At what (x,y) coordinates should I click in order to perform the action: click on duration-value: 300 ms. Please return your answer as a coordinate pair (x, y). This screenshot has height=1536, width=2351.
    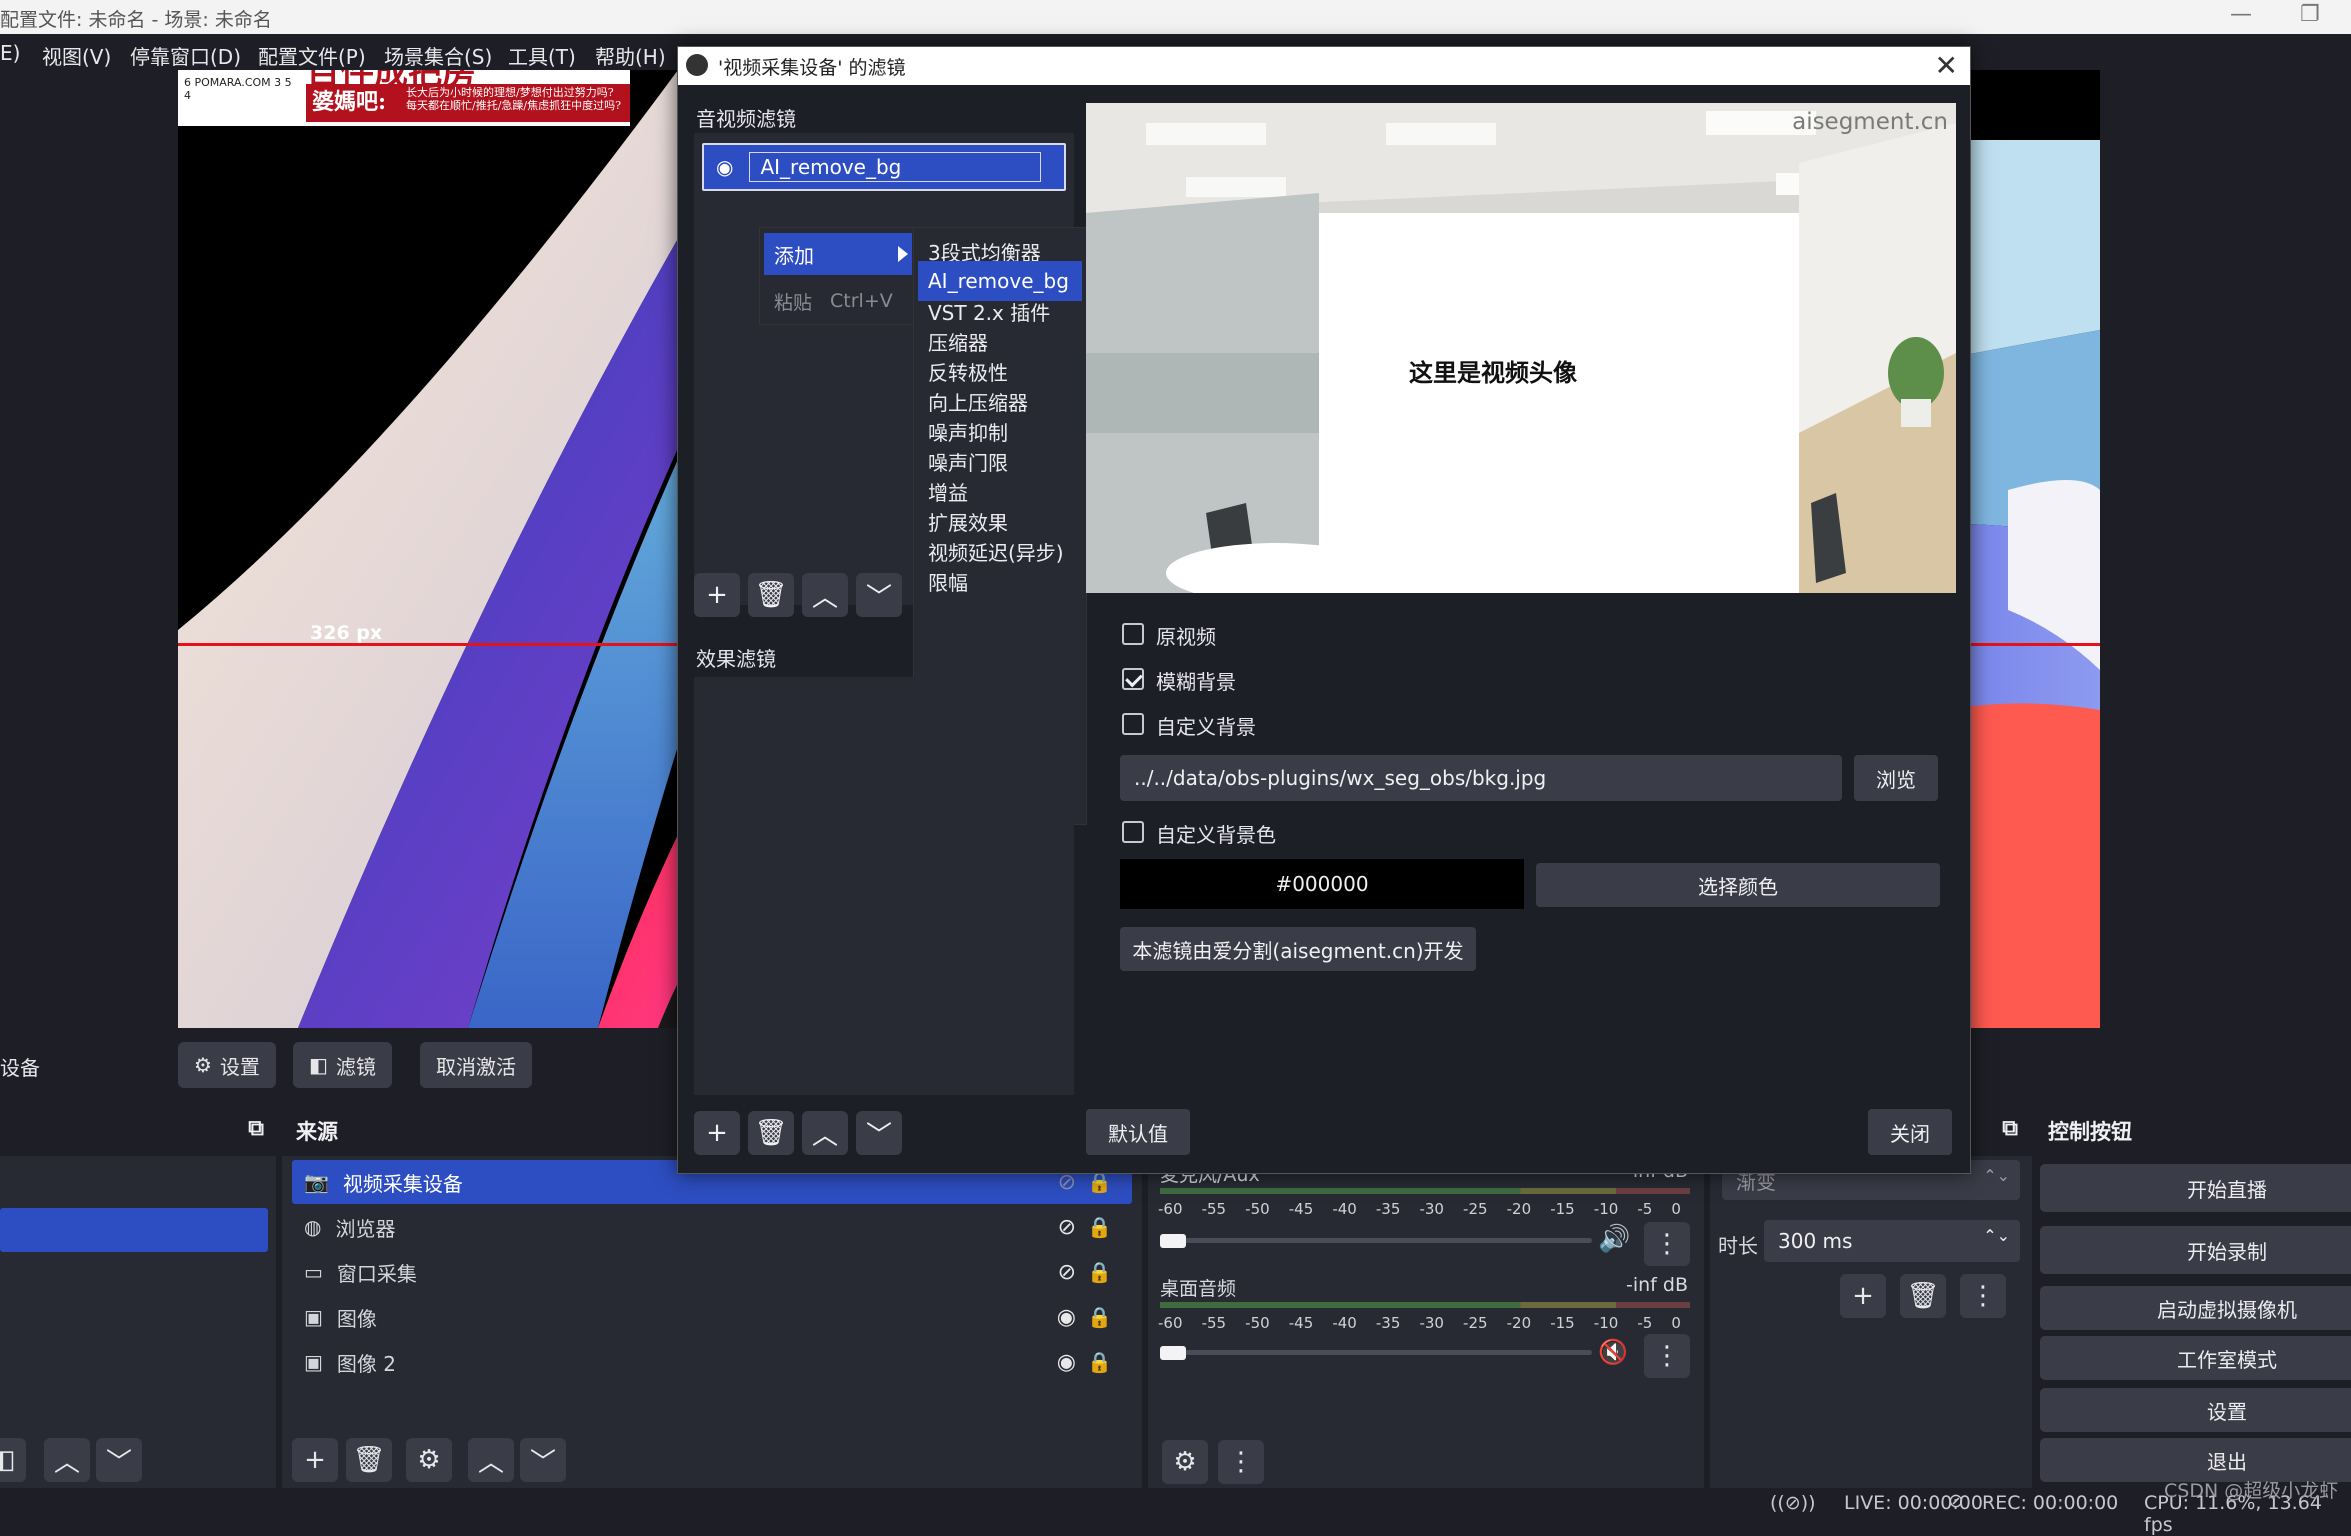
    Looking at the image, I should click on (1815, 1241).